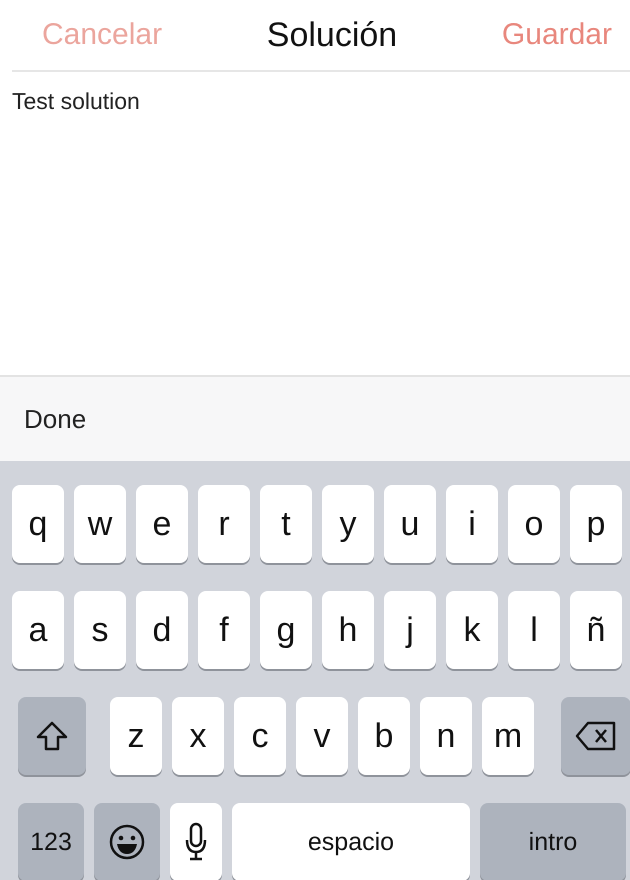  I want to click on letter-key: p, so click(596, 524).